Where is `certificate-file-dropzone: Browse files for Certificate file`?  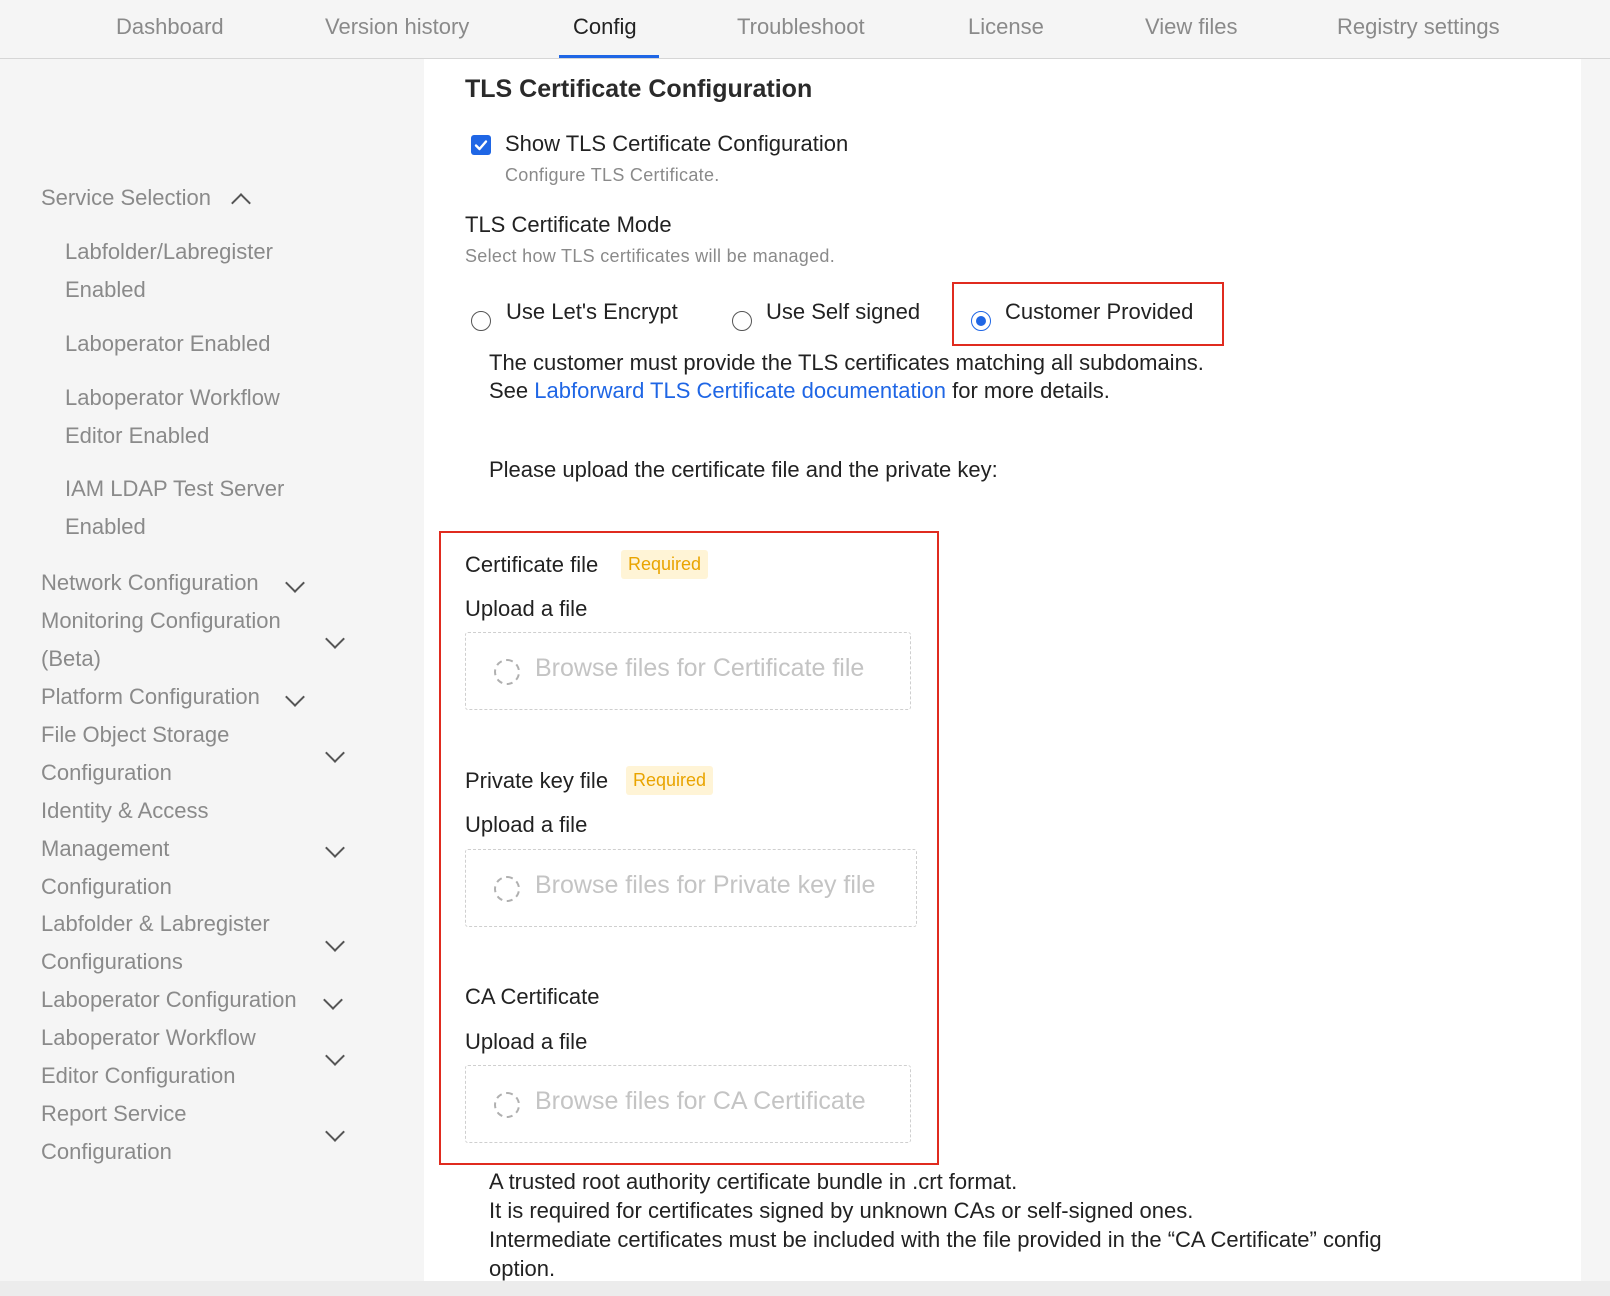 certificate-file-dropzone: Browse files for Certificate file is located at coordinates (688, 671).